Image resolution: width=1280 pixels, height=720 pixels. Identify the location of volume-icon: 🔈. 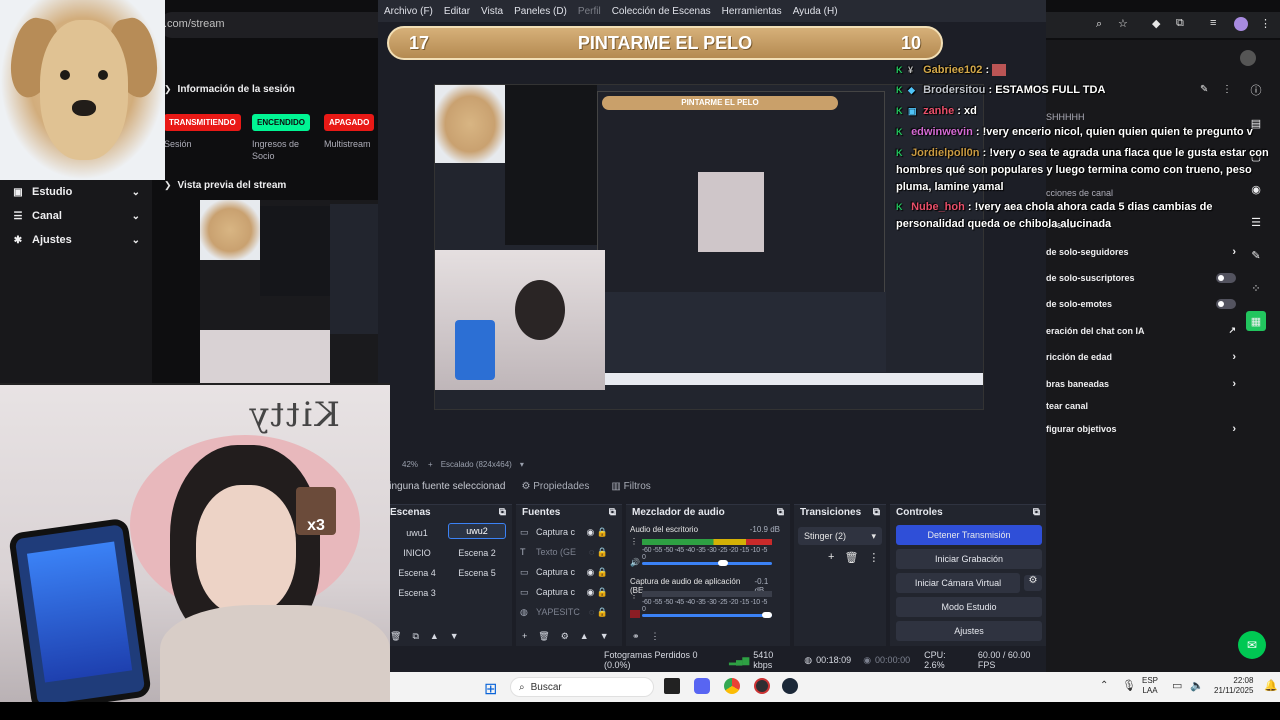
(1197, 685).